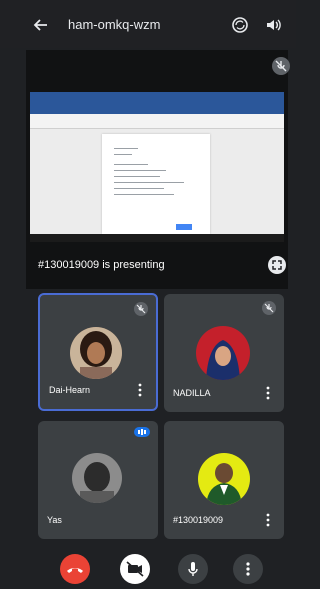  I want to click on fullscreen-icon, so click(277, 265).